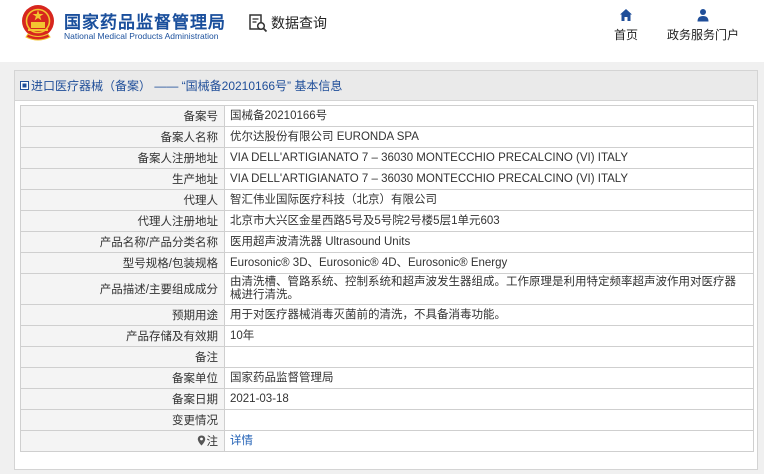 The image size is (764, 474). I want to click on table-row: 代理人 智汇伟业国际医疗科技（北京）有限公司, so click(387, 200).